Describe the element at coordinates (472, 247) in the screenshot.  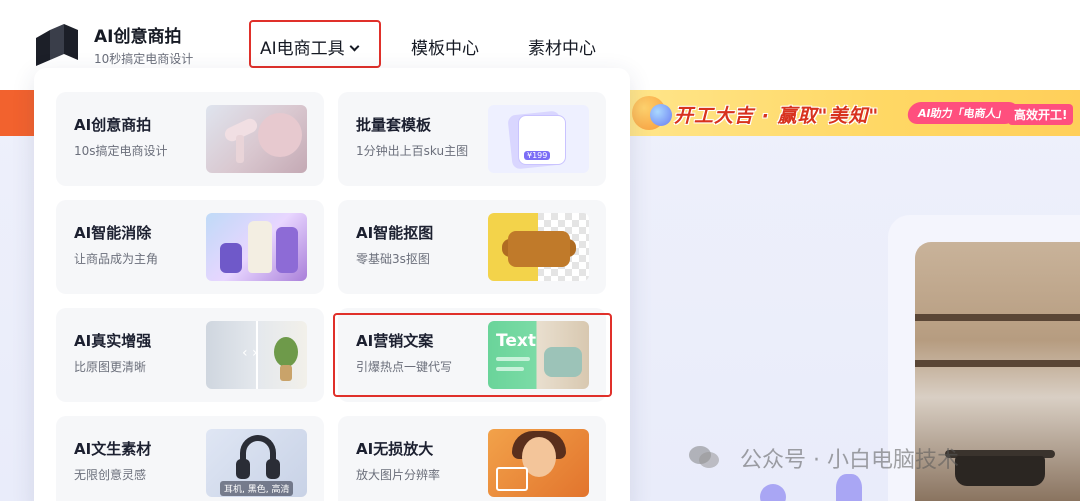
I see `tool-card-smart-cutout: AI智能抠图 零基础3s抠图` at that location.